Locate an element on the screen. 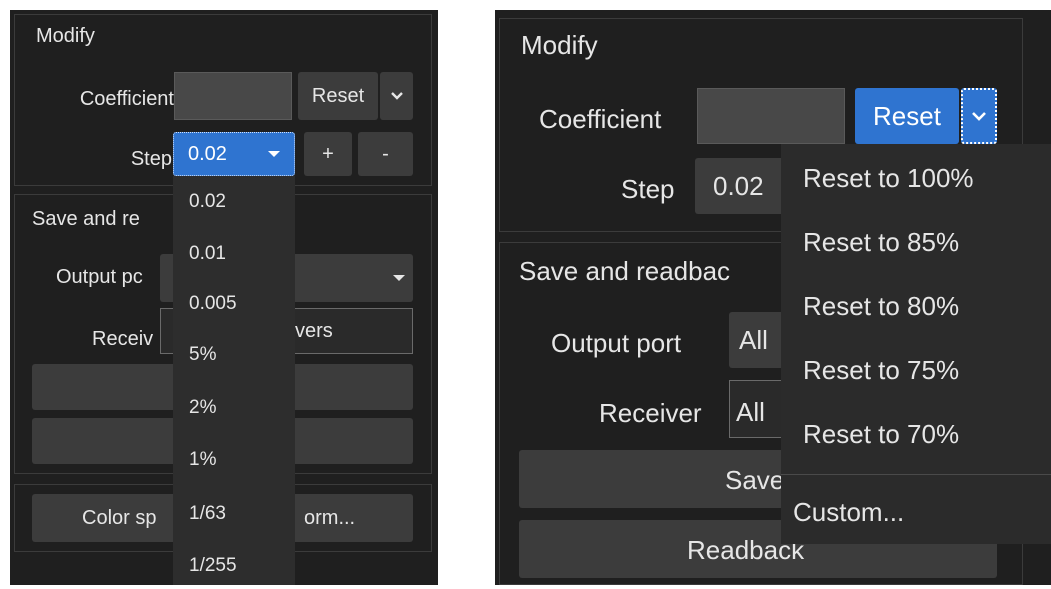 This screenshot has height=589, width=1051. left-output-port-arrow-icon is located at coordinates (399, 278).